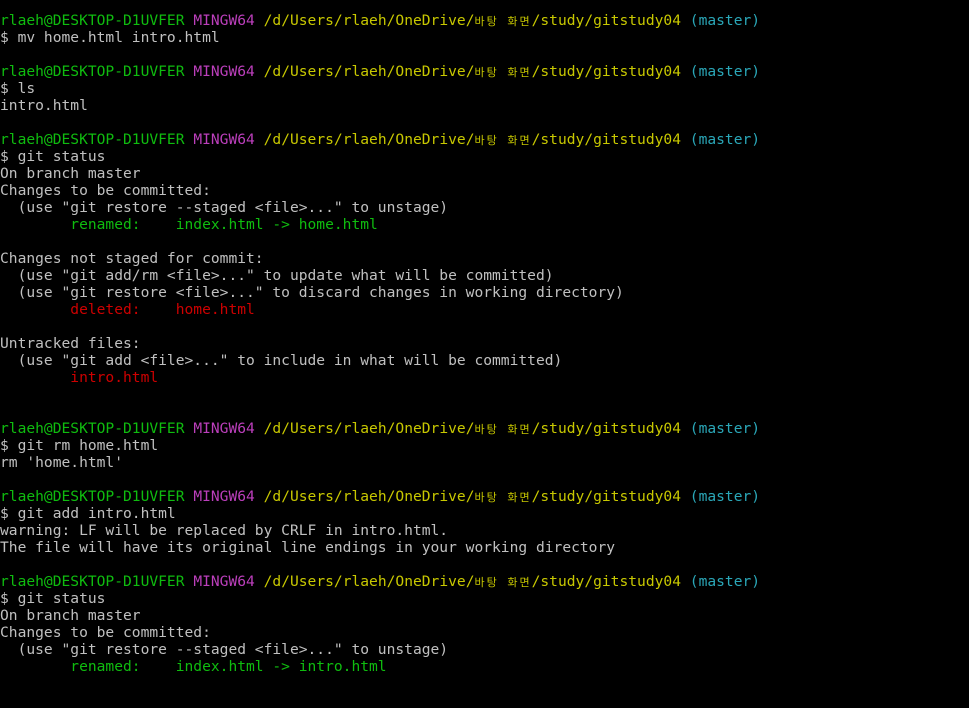 The image size is (969, 708). What do you see at coordinates (484, 224) in the screenshot?
I see `staged-file-line: renamed: index.html -> home.html` at bounding box center [484, 224].